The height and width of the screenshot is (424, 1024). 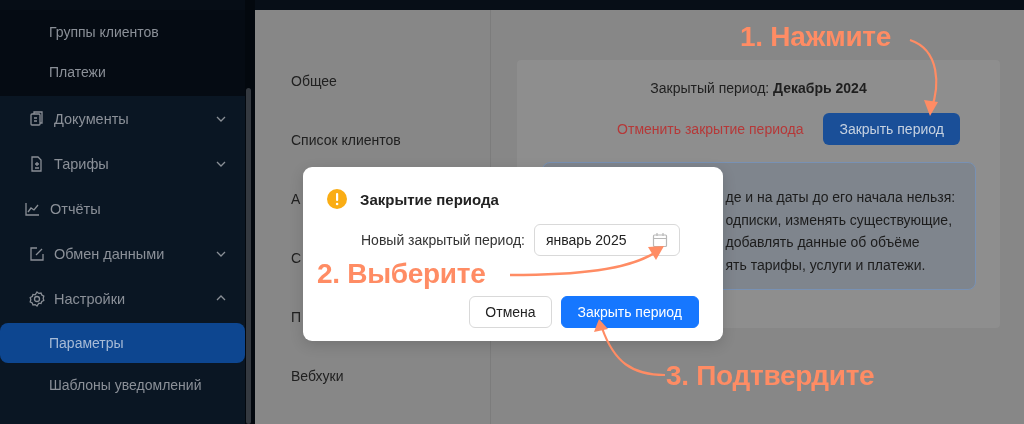 What do you see at coordinates (825, 265) in the screenshot?
I see `notice-text: ять тарифы, услуги и платежи.` at bounding box center [825, 265].